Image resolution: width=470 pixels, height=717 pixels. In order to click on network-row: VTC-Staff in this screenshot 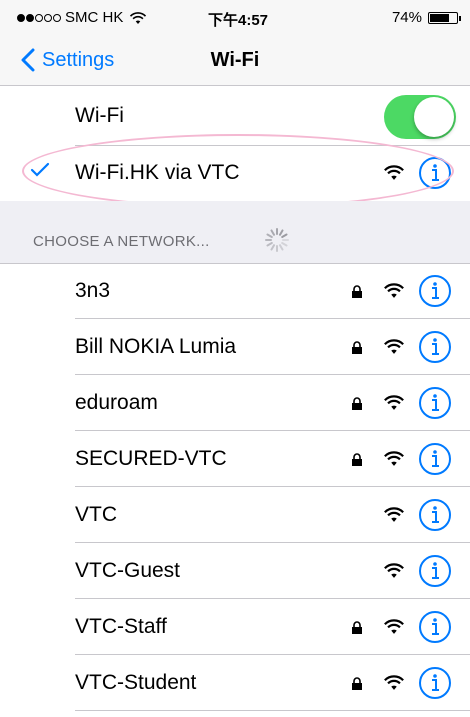, I will do `click(235, 627)`.